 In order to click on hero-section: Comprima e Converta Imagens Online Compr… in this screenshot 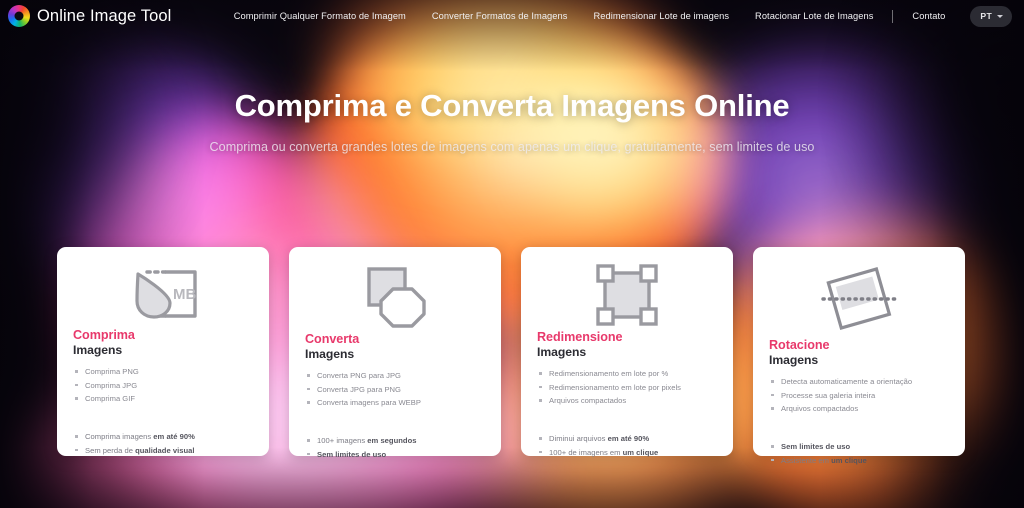, I will do `click(512, 121)`.